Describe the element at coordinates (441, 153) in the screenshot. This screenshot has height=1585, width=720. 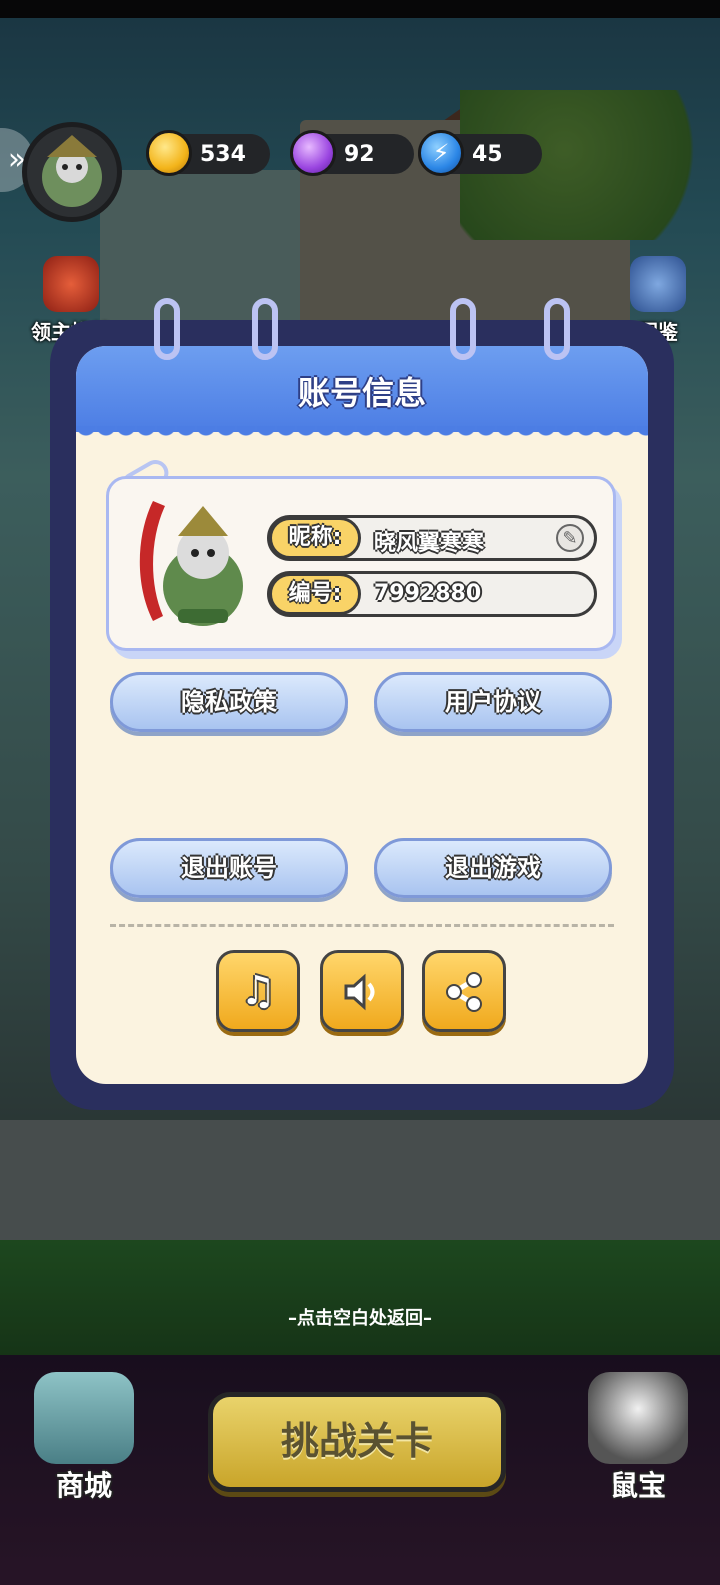
I see `lightning-icon: ⚡` at that location.